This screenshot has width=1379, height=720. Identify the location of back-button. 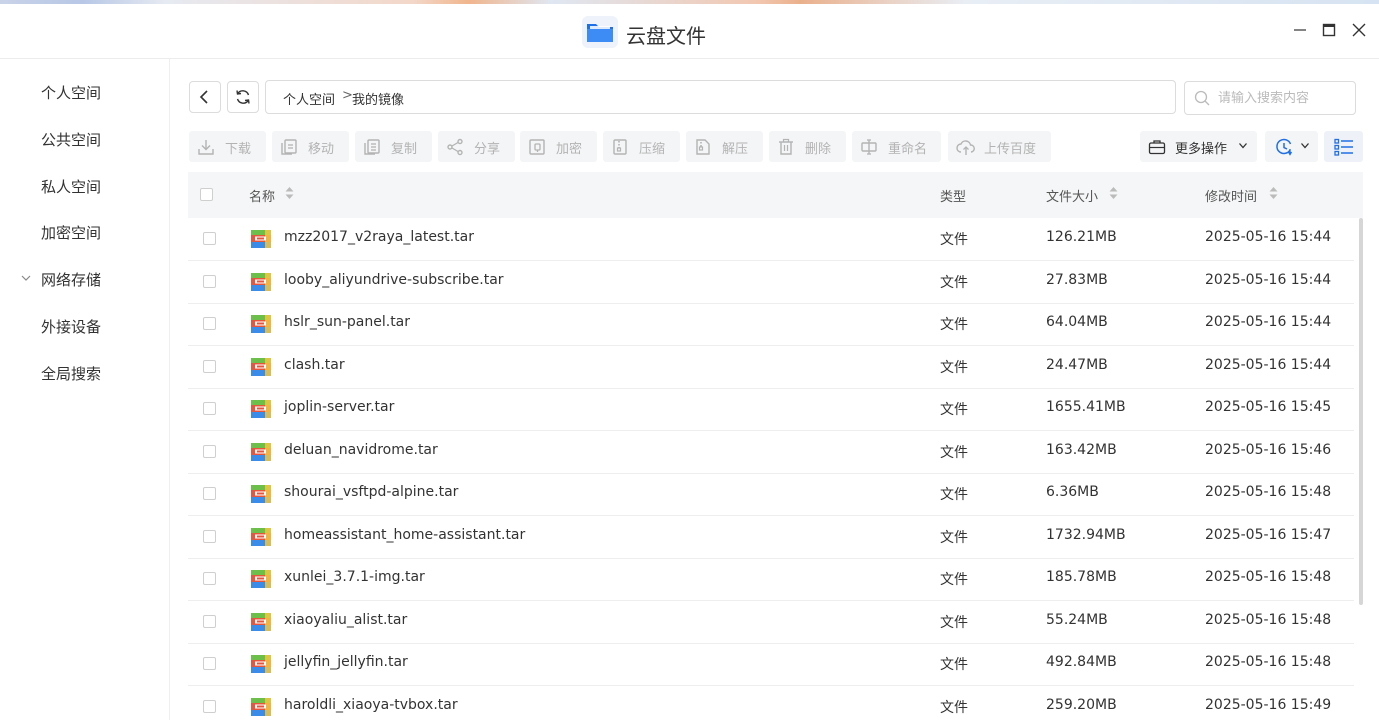
(205, 97).